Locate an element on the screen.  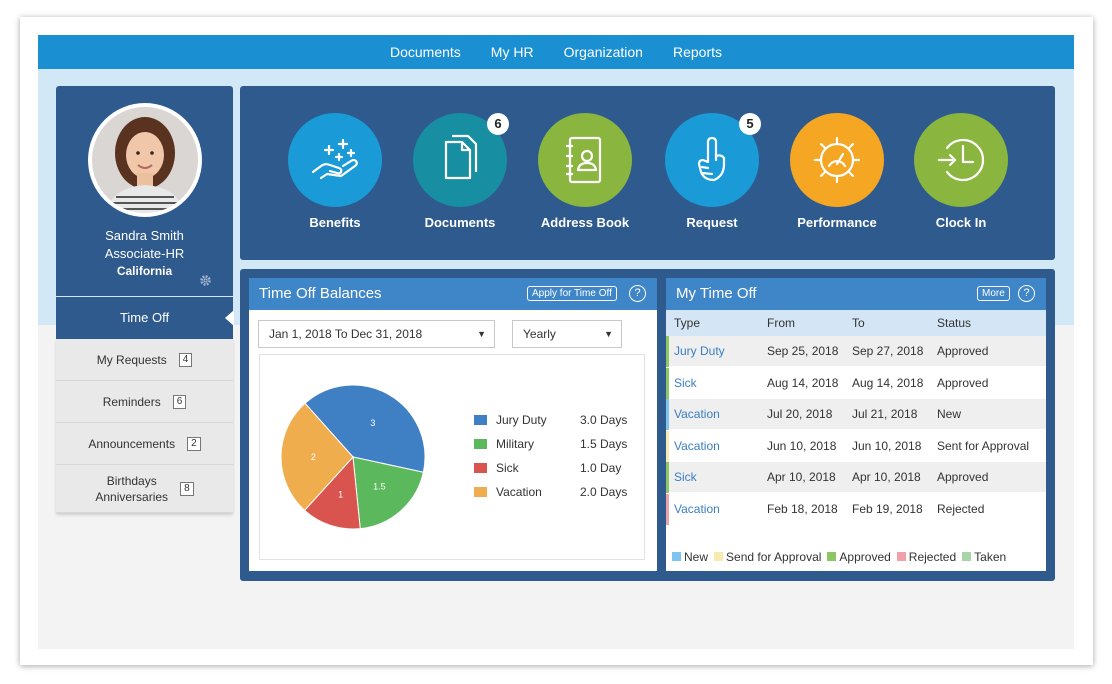
cell-to: Apr 10, 2018 is located at coordinates (886, 477).